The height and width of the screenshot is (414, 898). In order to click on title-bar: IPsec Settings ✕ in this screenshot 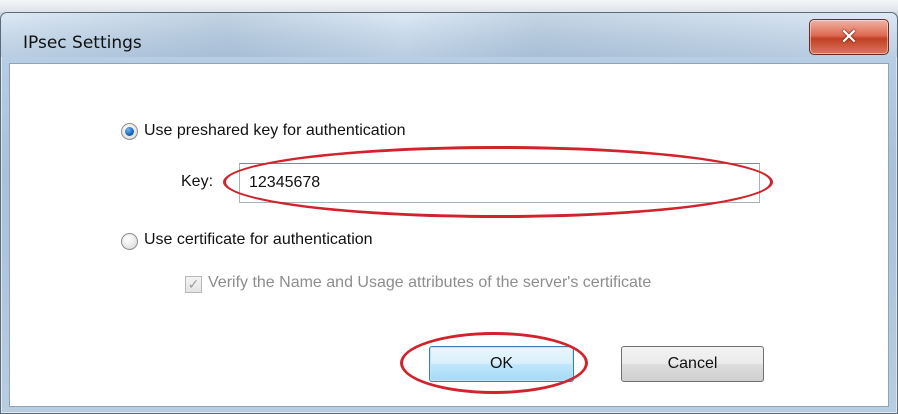, I will do `click(449, 35)`.